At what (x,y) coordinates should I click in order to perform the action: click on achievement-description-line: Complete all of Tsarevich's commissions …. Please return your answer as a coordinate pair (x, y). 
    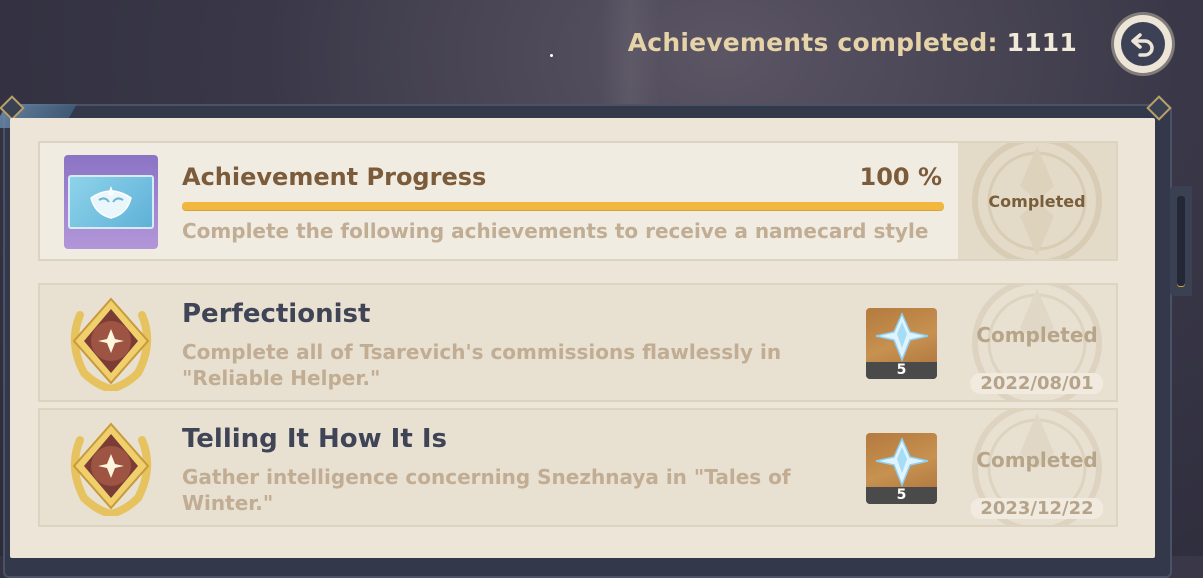
    Looking at the image, I should click on (482, 352).